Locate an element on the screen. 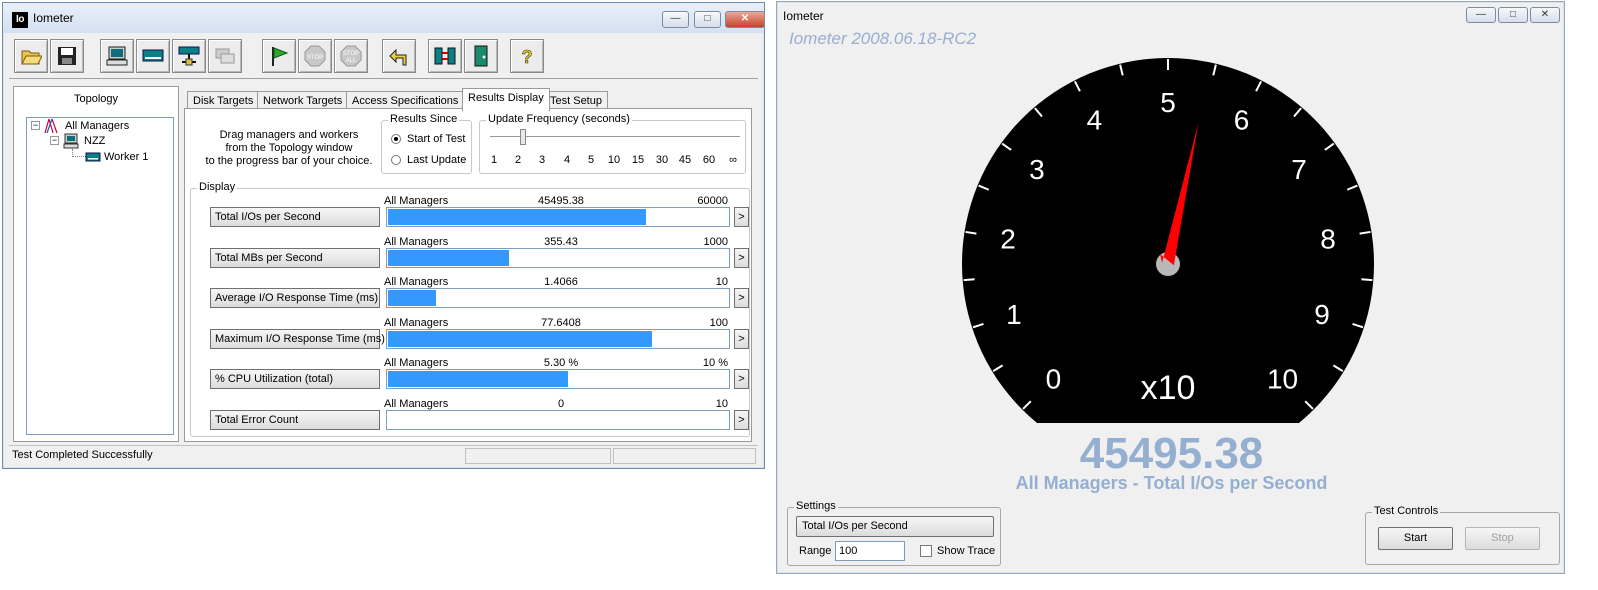 The width and height of the screenshot is (1598, 590). minimize-button: — is located at coordinates (675, 19).